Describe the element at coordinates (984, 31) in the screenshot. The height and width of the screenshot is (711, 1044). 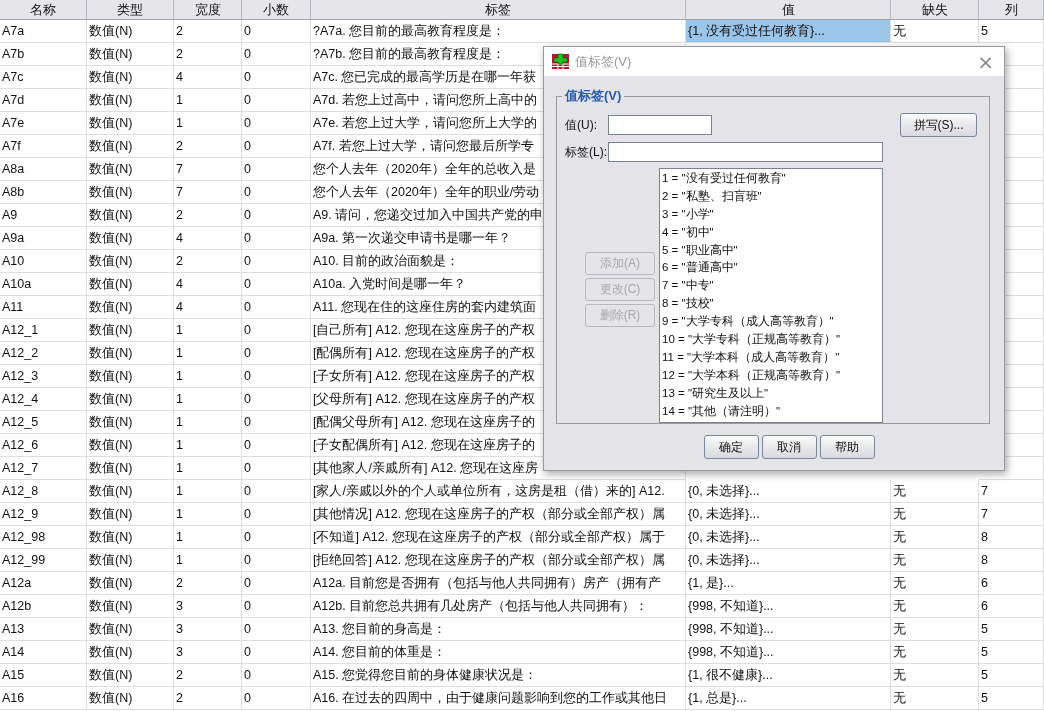
I see `table-cell-text: 5` at that location.